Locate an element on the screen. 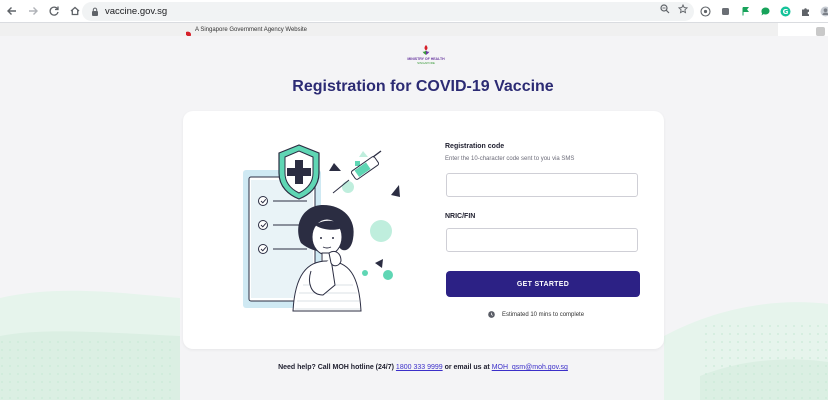 The width and height of the screenshot is (828, 400). svg-text: G is located at coordinates (786, 12).